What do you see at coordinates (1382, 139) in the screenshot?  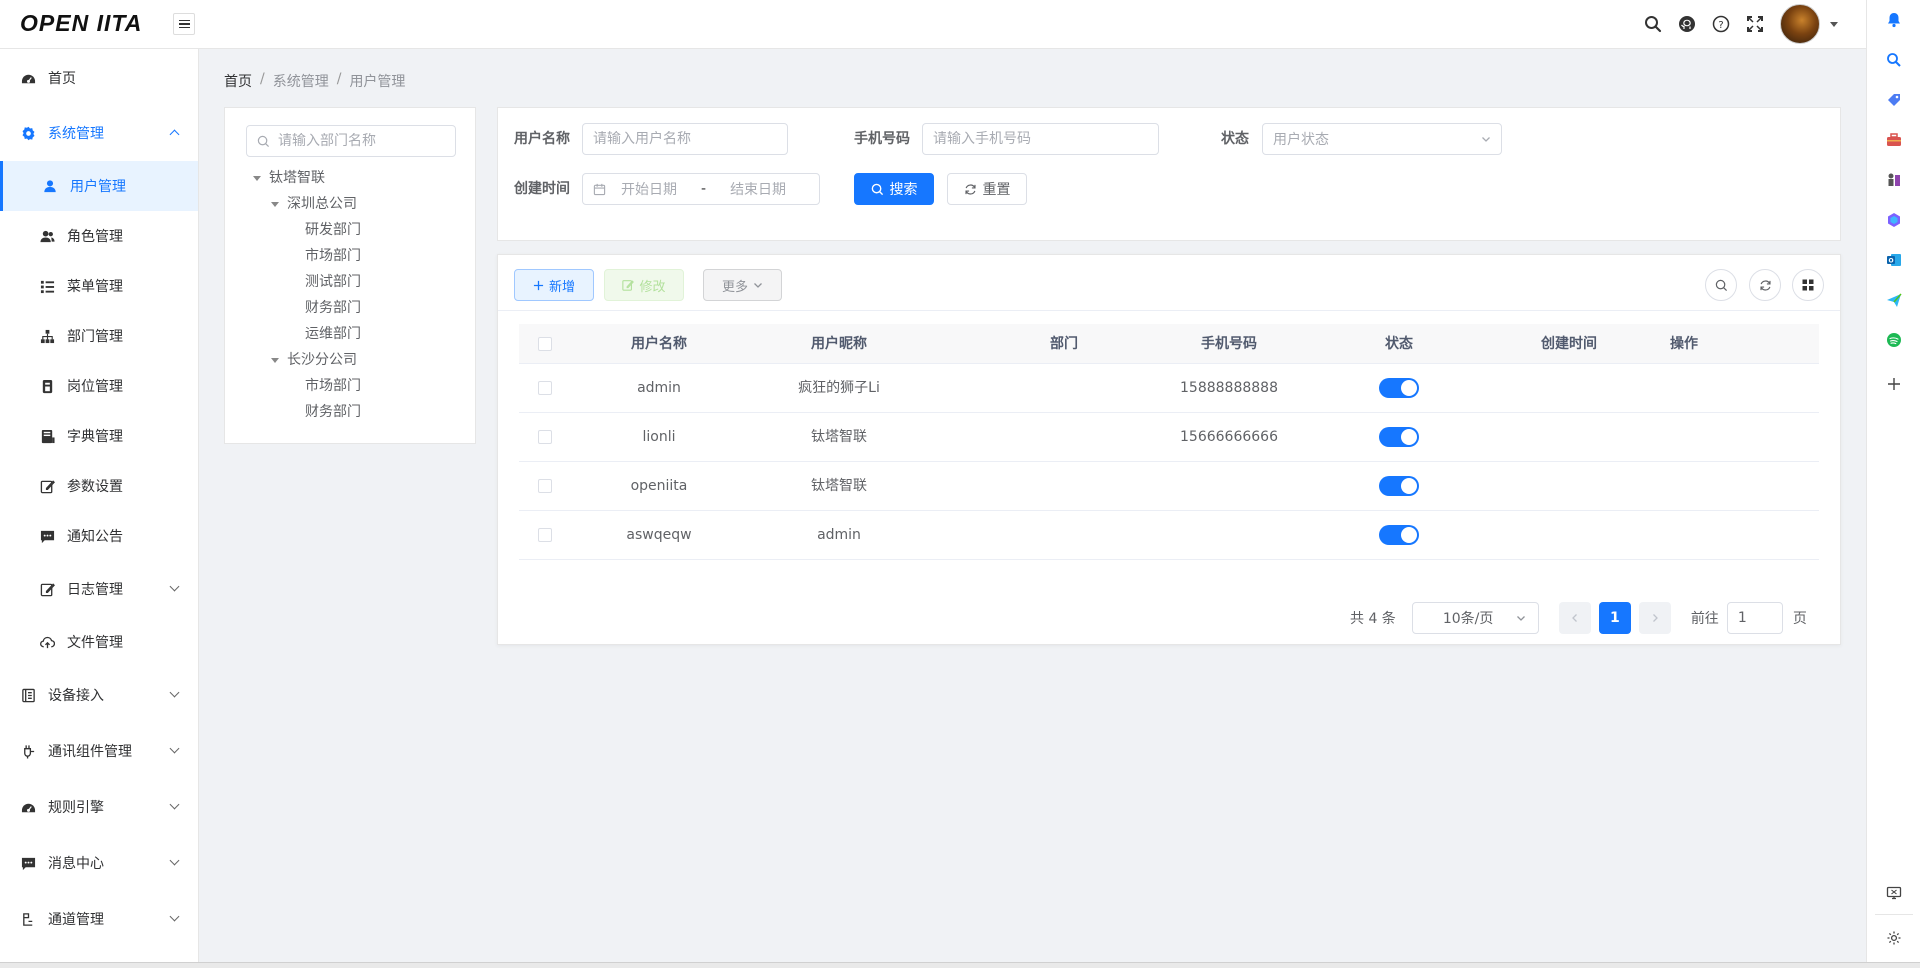 I see `status-select: 用户状态` at bounding box center [1382, 139].